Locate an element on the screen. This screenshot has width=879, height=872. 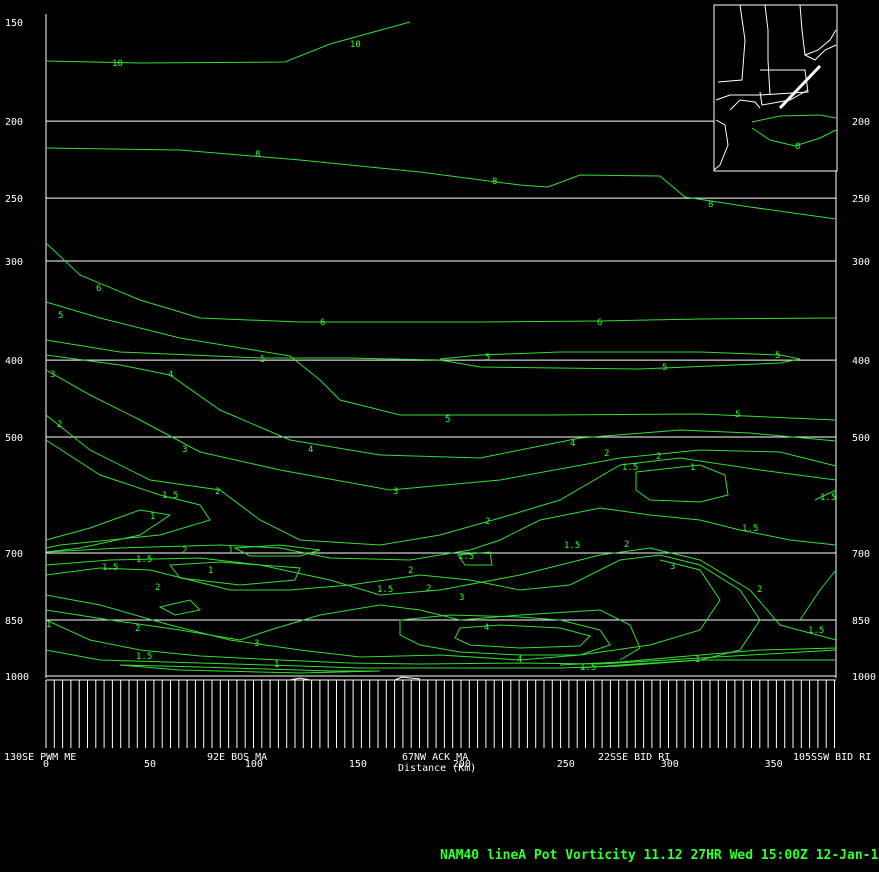
location-label: 92E BOS MA is located at coordinates (237, 757).